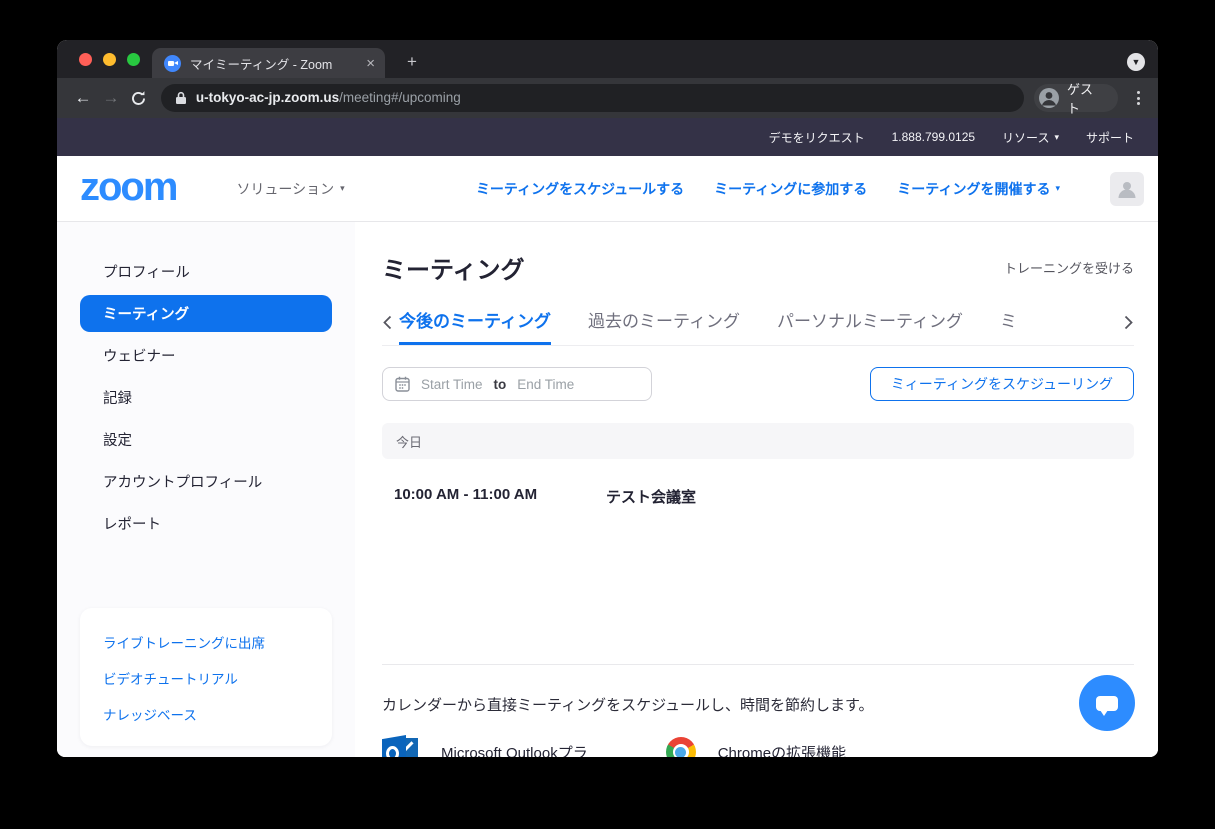  Describe the element at coordinates (592, 98) in the screenshot. I see `address-bar: u-tokyo-ac-jp.zoom.us/meeting#/upcoming` at that location.